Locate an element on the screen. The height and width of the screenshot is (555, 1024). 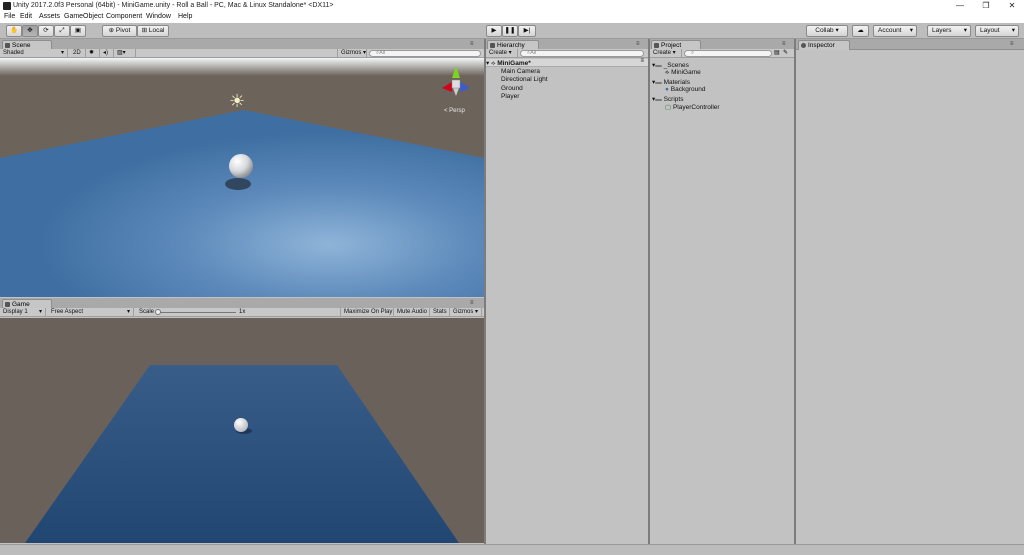
unity-logo-icon is located at coordinates (7, 6).